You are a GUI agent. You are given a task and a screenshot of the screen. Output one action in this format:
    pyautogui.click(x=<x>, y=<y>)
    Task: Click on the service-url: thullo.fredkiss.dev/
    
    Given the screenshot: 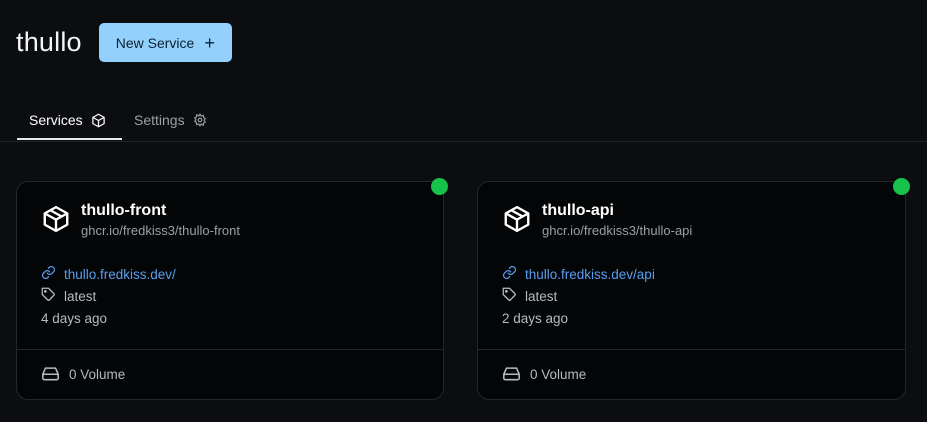 What is the action you would take?
    pyautogui.click(x=120, y=274)
    